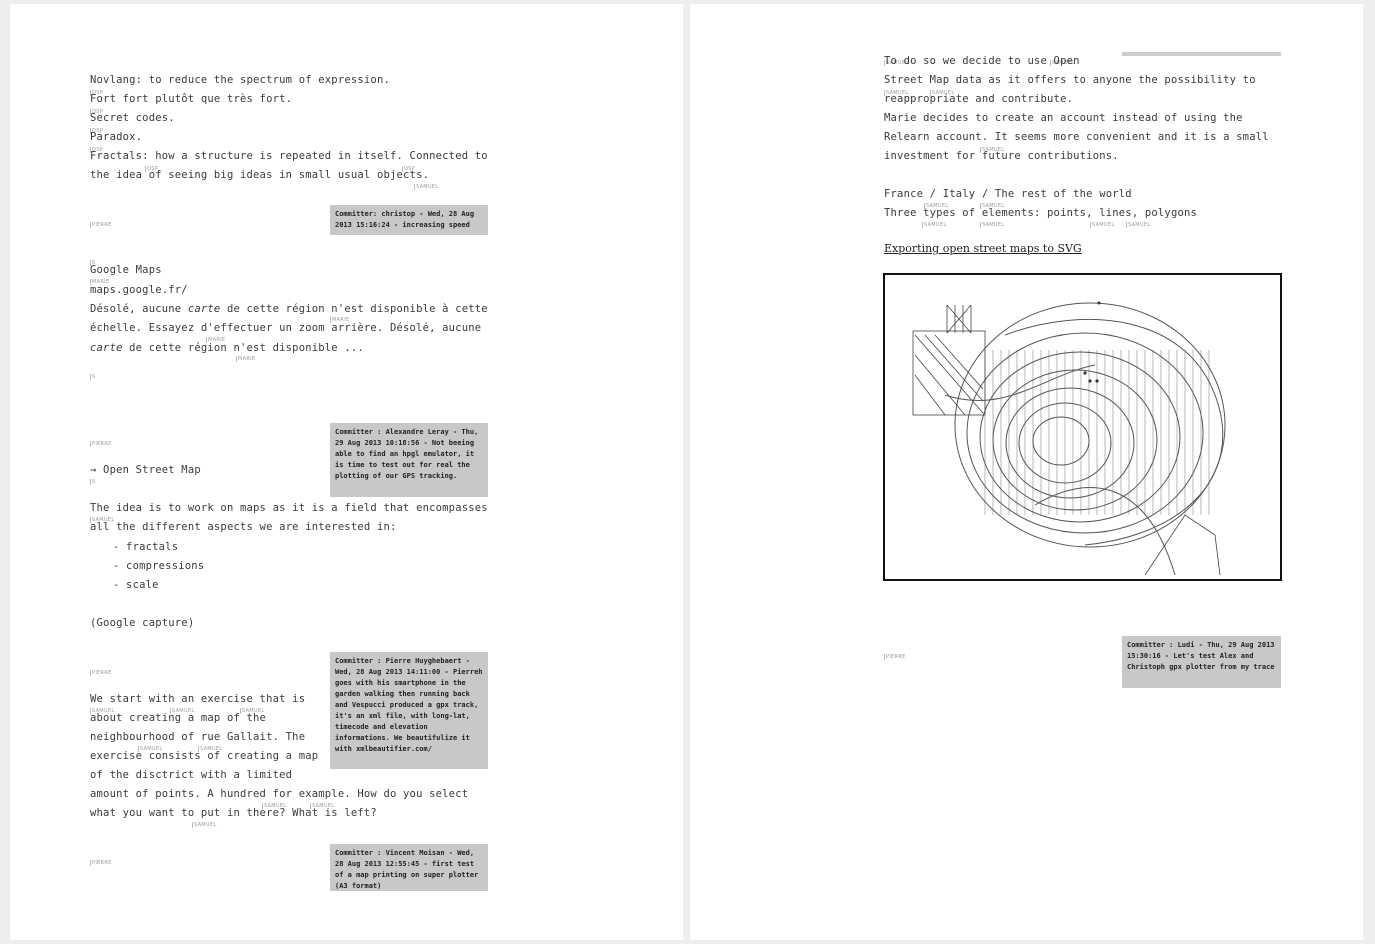  I want to click on text-line: We start with an exercise that is, so click(198, 699).